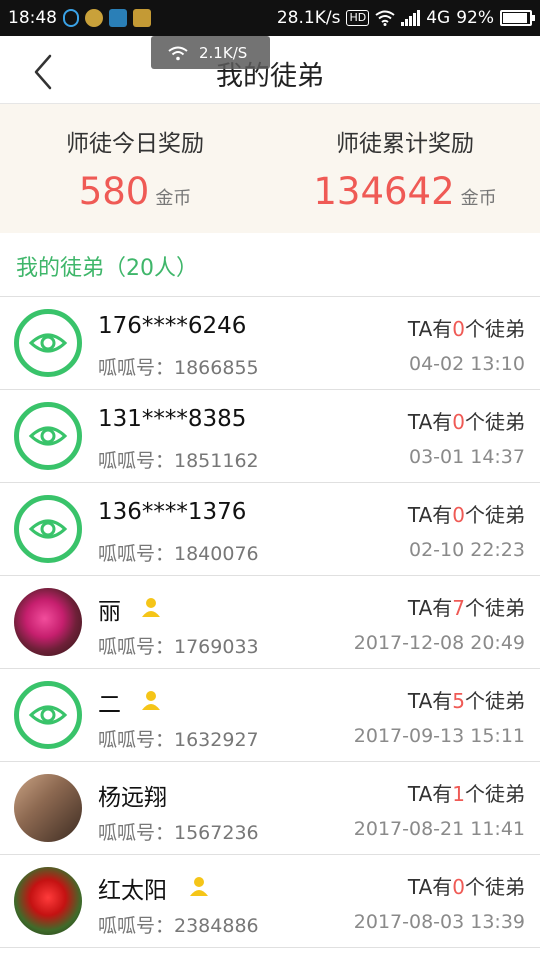 The height and width of the screenshot is (960, 540). Describe the element at coordinates (270, 18) in the screenshot. I see `status-bar: 18:48 28.1K/s HD 4G 92%` at that location.